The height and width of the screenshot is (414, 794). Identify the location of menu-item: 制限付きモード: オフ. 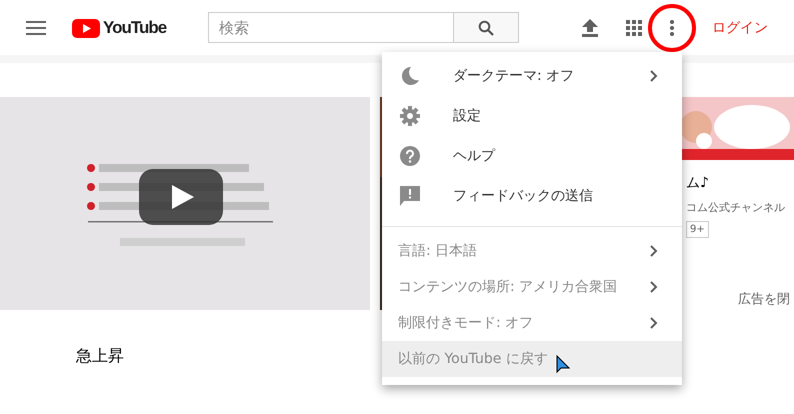
(532, 323).